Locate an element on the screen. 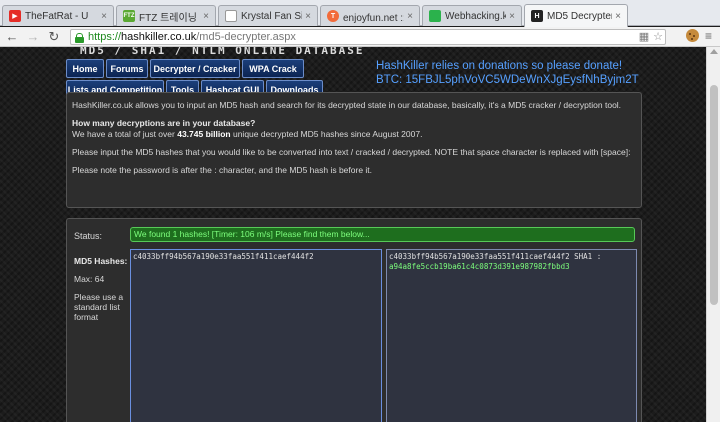  browser-tab-krystal: Krystal Fan Site × is located at coordinates (268, 15).